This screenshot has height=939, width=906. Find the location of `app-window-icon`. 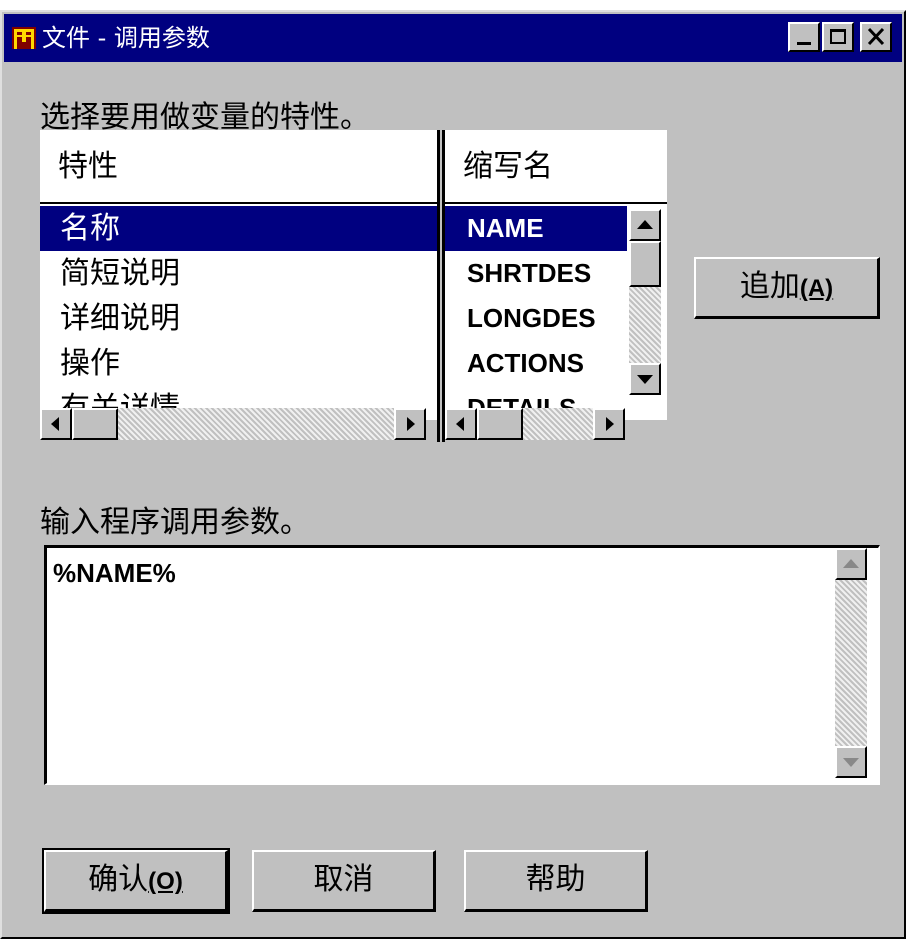

app-window-icon is located at coordinates (24, 38).